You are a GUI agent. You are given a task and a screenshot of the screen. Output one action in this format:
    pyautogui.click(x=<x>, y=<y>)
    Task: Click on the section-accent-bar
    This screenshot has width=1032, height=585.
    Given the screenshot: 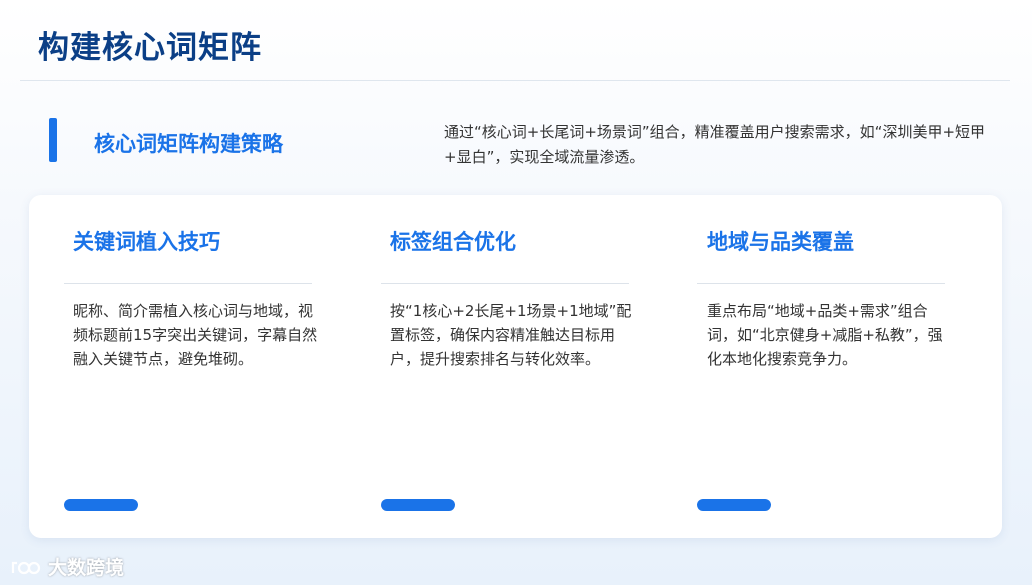 What is the action you would take?
    pyautogui.click(x=53, y=140)
    